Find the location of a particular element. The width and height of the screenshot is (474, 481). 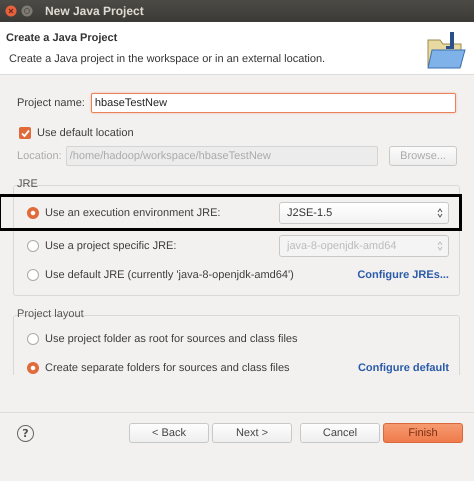

radio-label: Use an execution environment JRE: is located at coordinates (132, 212).